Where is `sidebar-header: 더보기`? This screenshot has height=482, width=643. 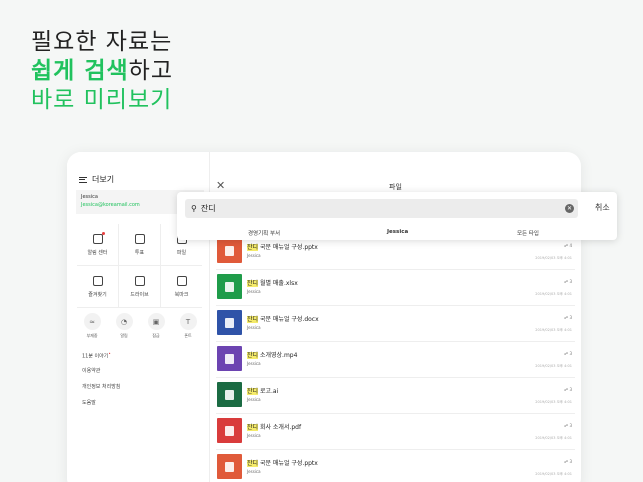
sidebar-header: 더보기 is located at coordinates (96, 179).